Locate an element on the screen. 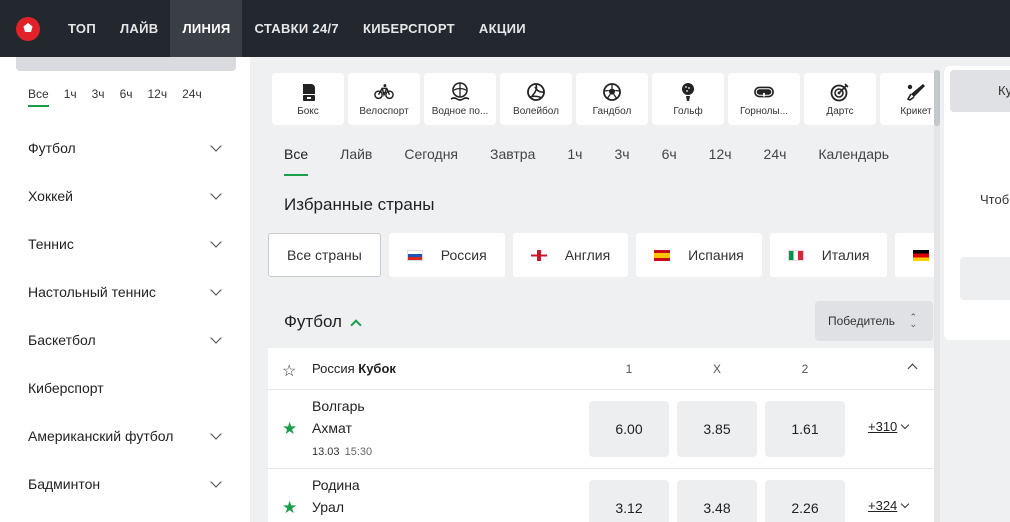 The width and height of the screenshot is (1010, 522). sport-tile-boxing: Бокс is located at coordinates (308, 99).